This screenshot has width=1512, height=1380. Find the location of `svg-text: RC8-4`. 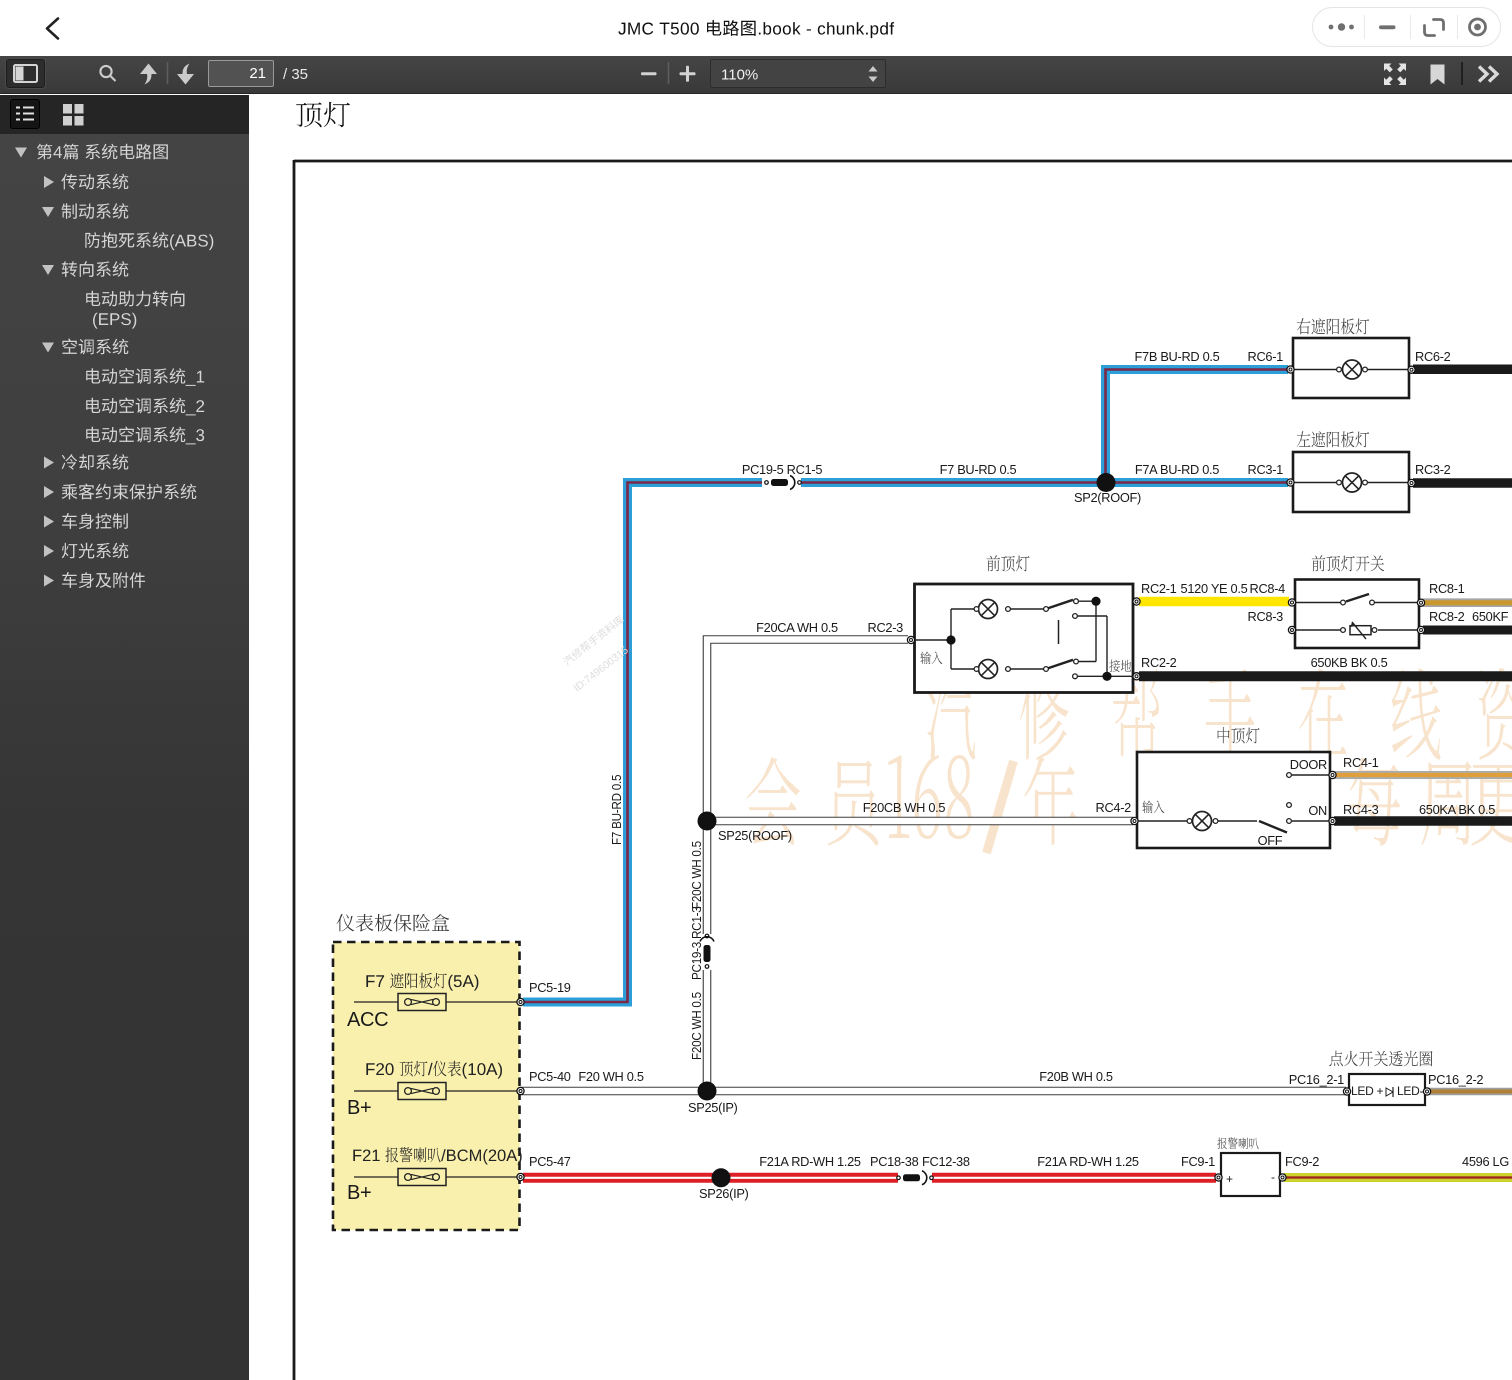

svg-text: RC8-4 is located at coordinates (1268, 588).